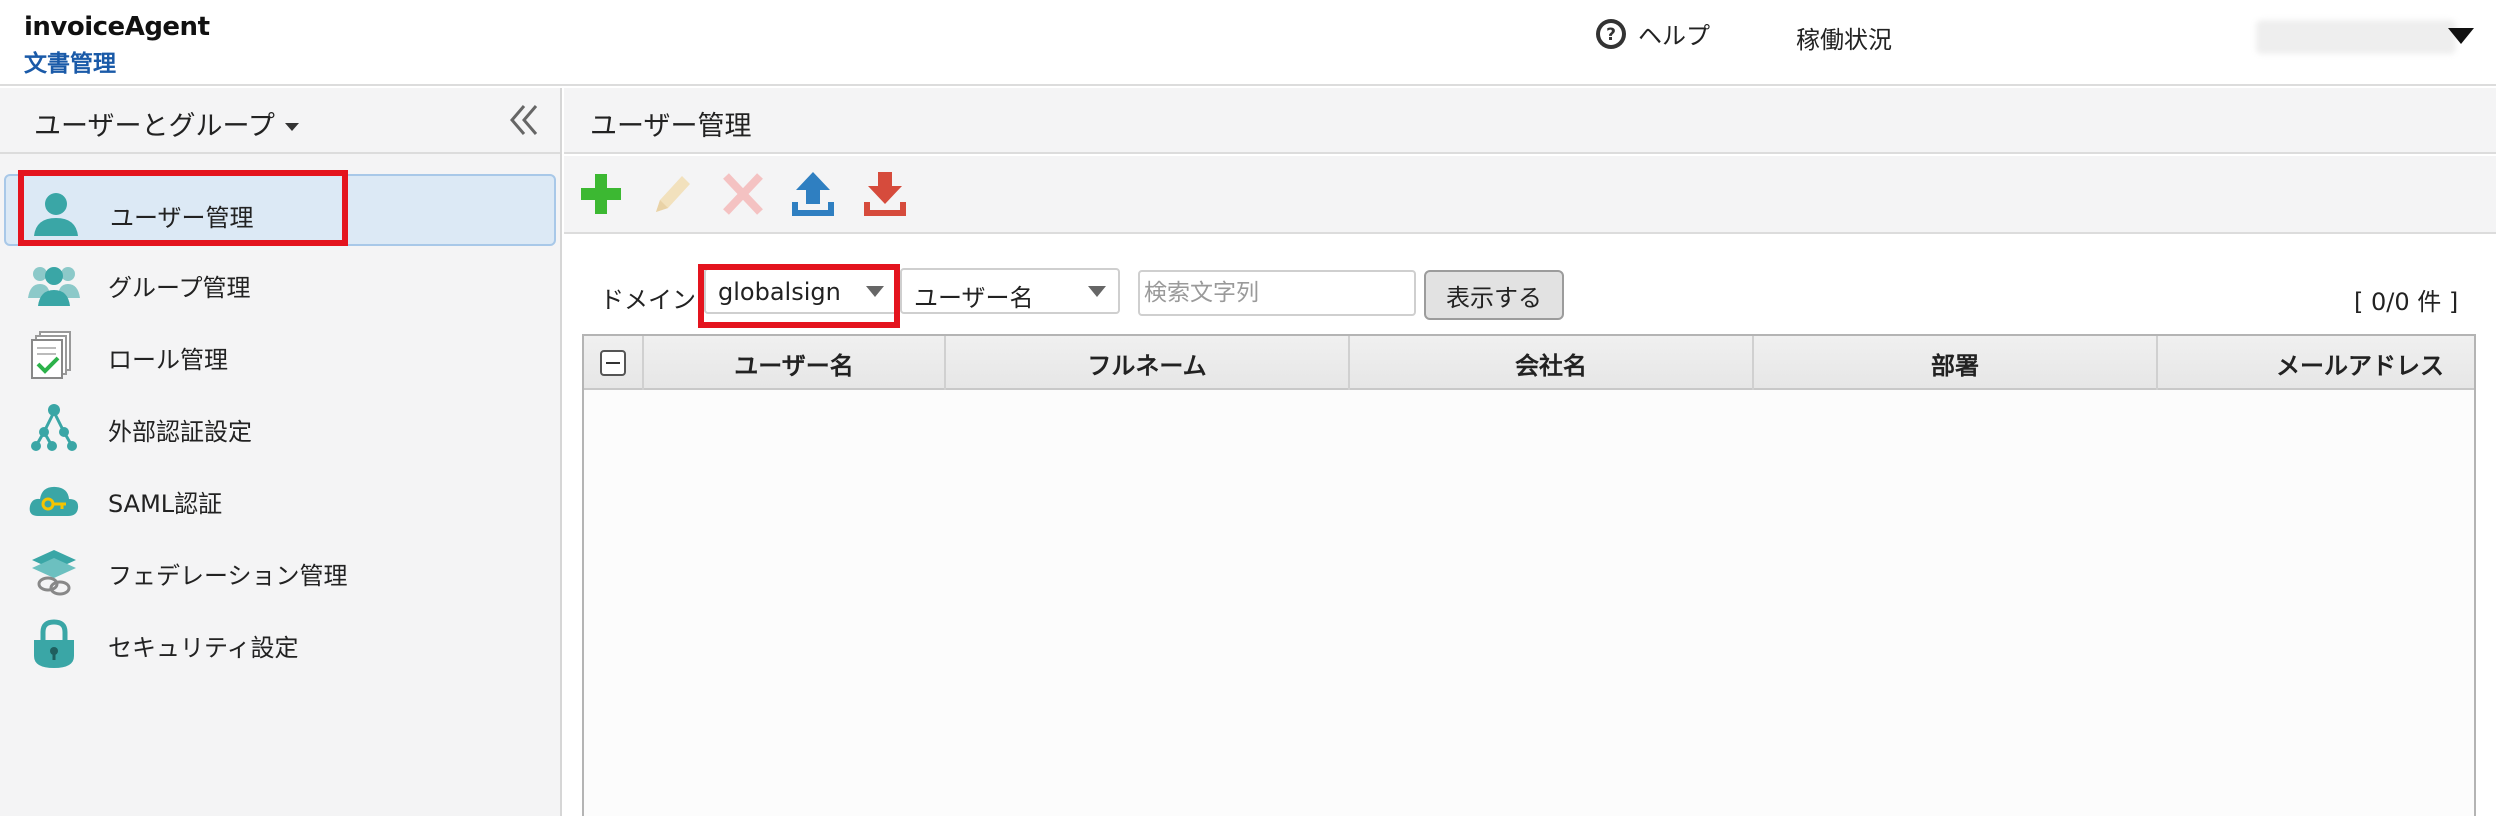 The width and height of the screenshot is (2496, 816). What do you see at coordinates (799, 296) in the screenshot?
I see `highlight-box-domain` at bounding box center [799, 296].